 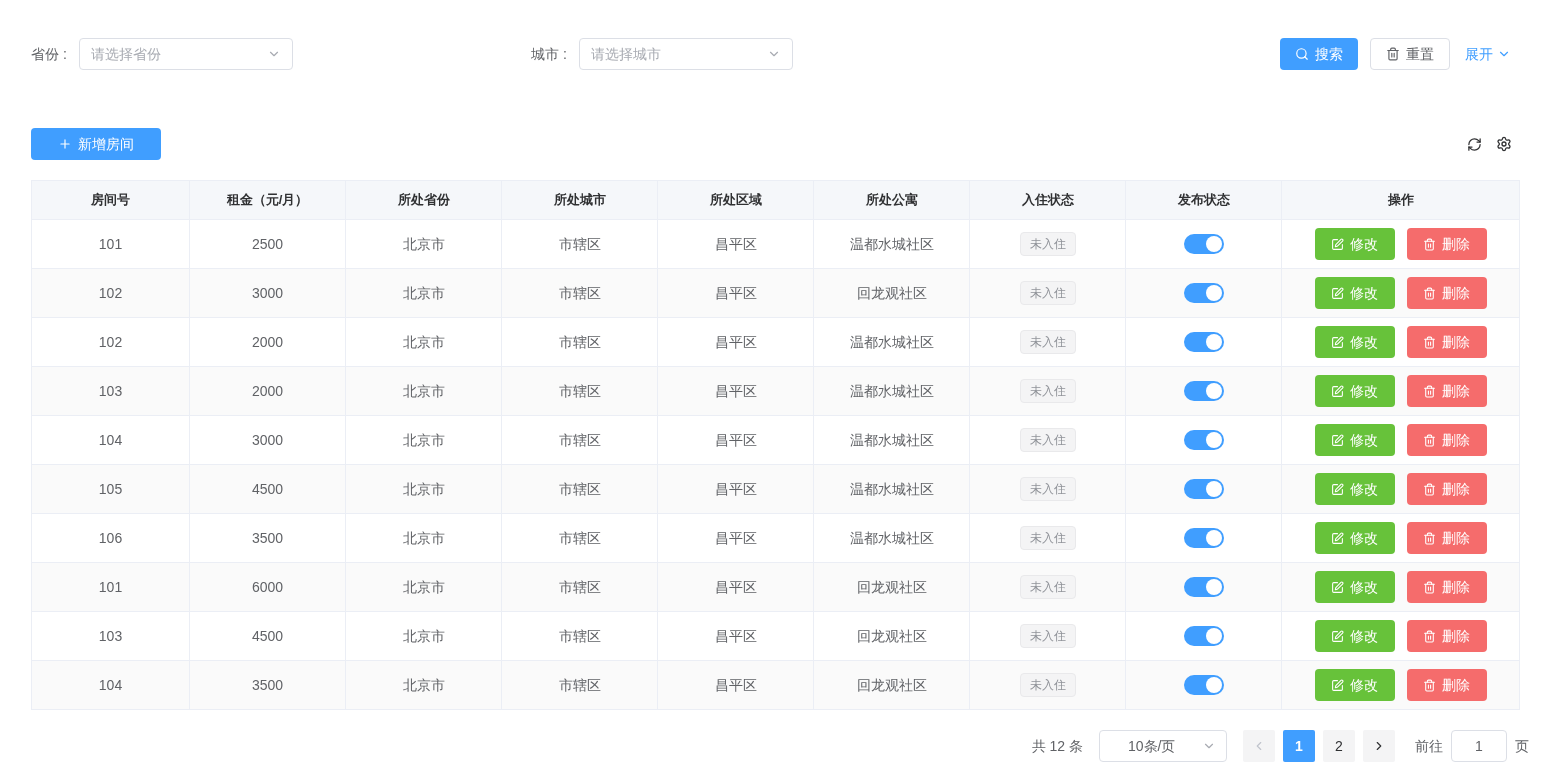 What do you see at coordinates (1339, 746) in the screenshot?
I see `page-button: 2` at bounding box center [1339, 746].